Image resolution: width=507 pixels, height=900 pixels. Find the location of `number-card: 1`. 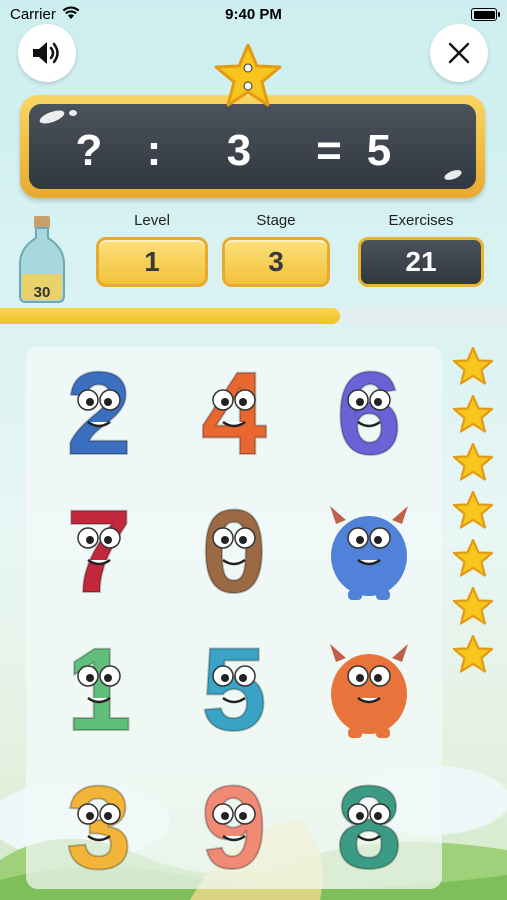

number-card: 1 is located at coordinates (99, 690).